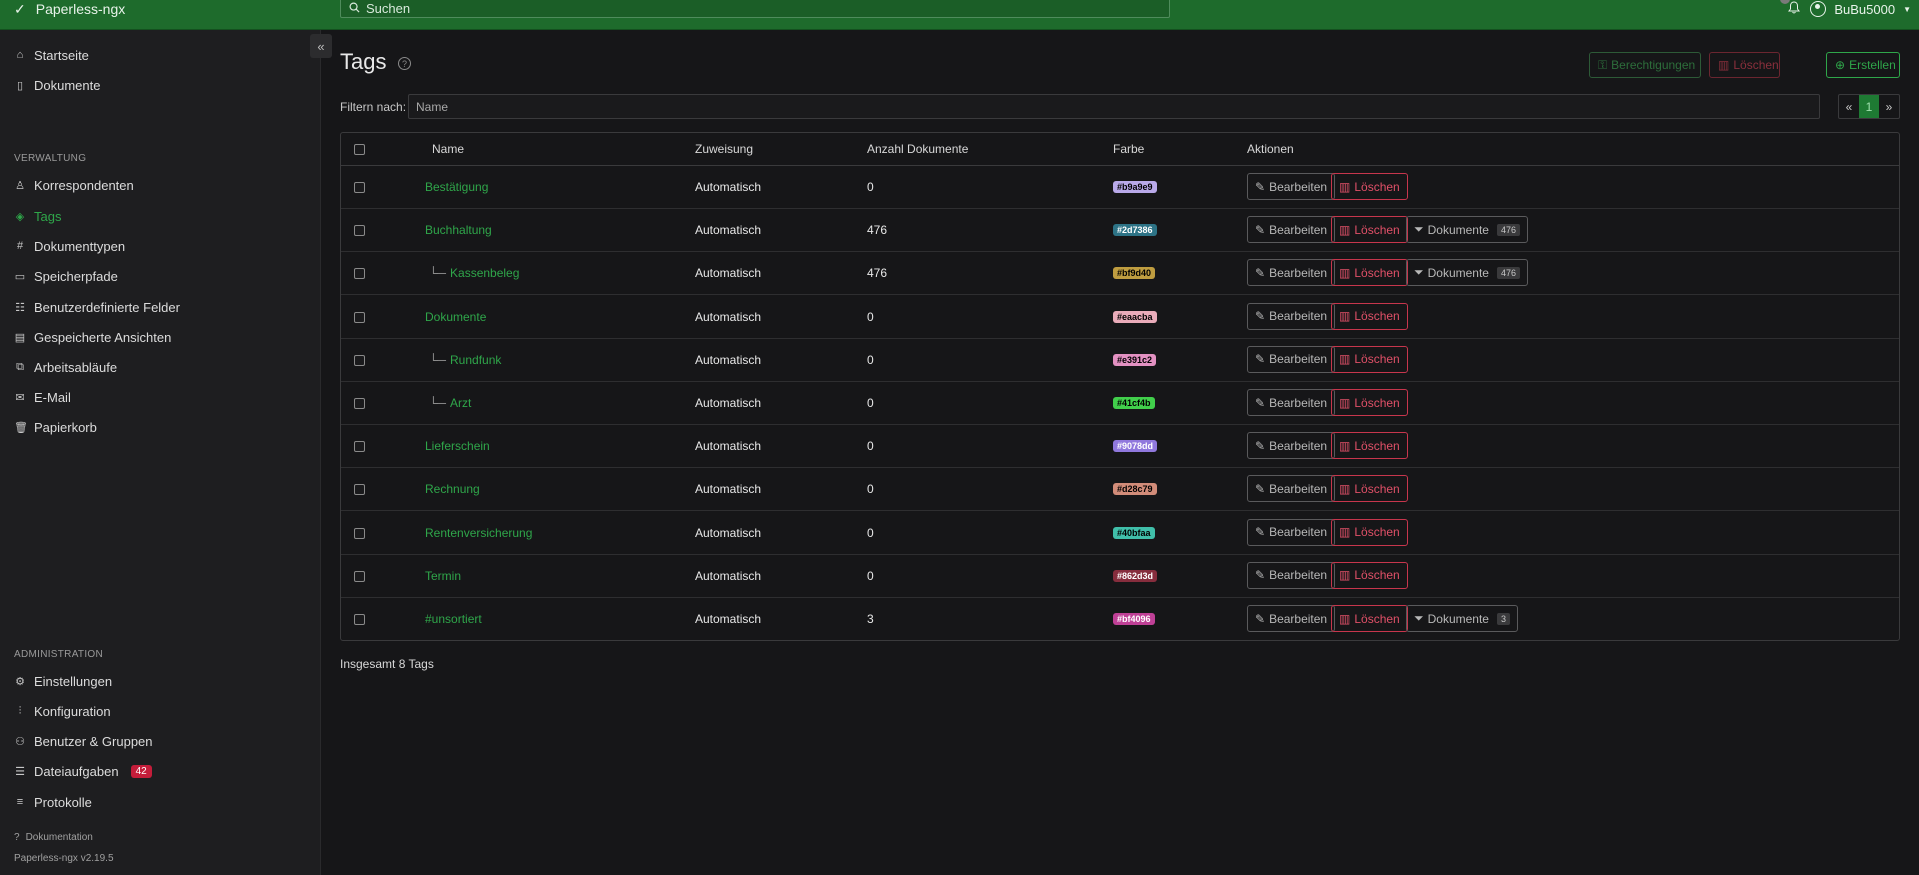 The width and height of the screenshot is (1919, 875). Describe the element at coordinates (53, 837) in the screenshot. I see `documentation-link: ? Dokumentation` at that location.